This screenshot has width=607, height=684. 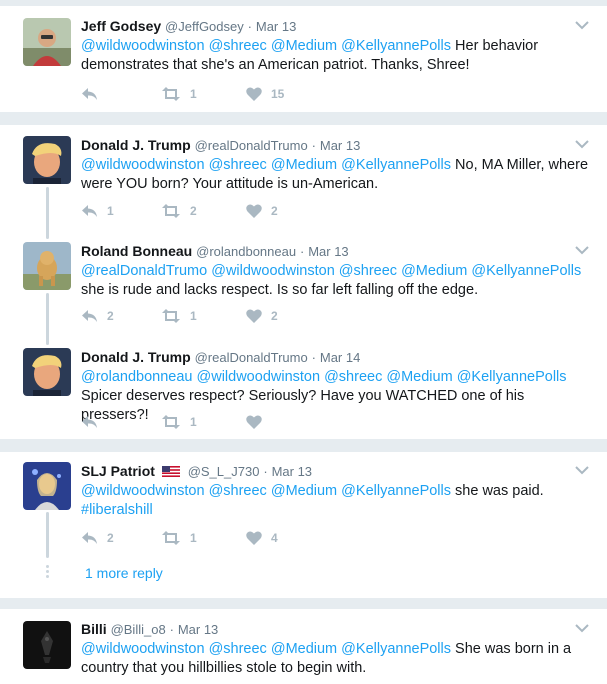 I want to click on thread-dots, so click(x=47, y=572).